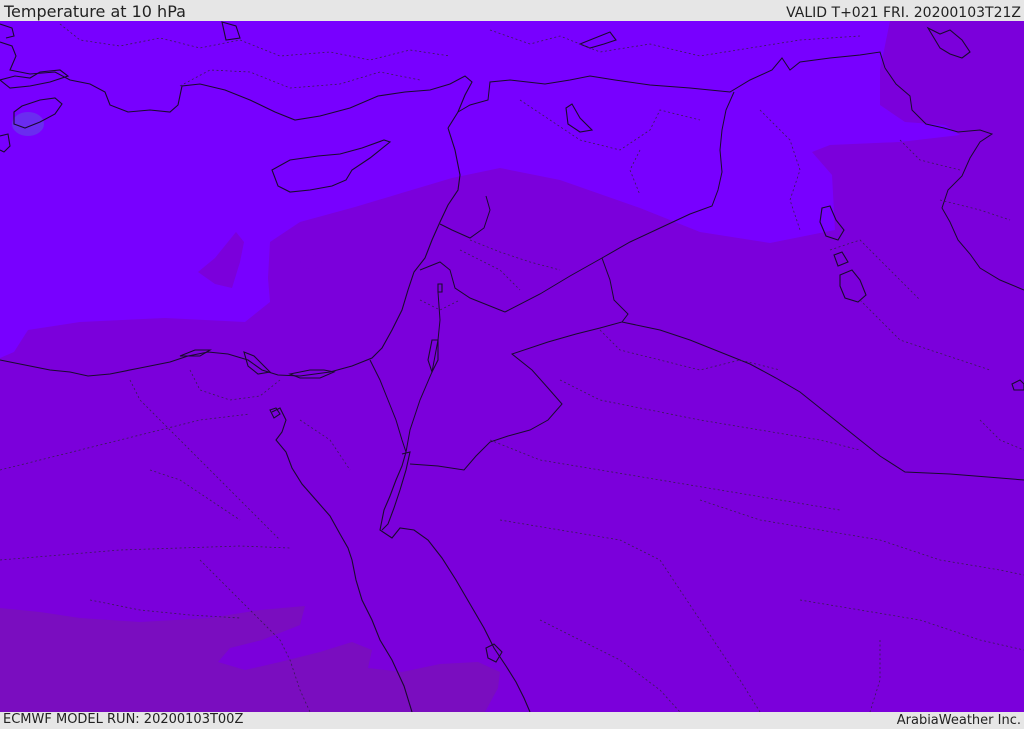 The image size is (1024, 729). What do you see at coordinates (28, 124) in the screenshot?
I see `temperature-field-spot` at bounding box center [28, 124].